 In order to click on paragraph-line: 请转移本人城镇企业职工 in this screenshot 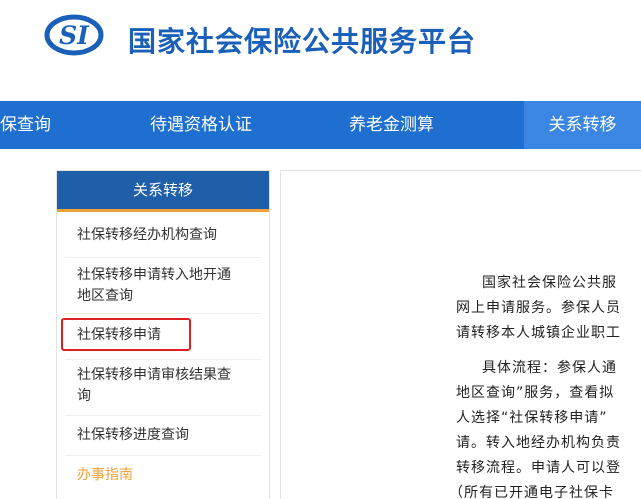, I will do `click(538, 333)`.